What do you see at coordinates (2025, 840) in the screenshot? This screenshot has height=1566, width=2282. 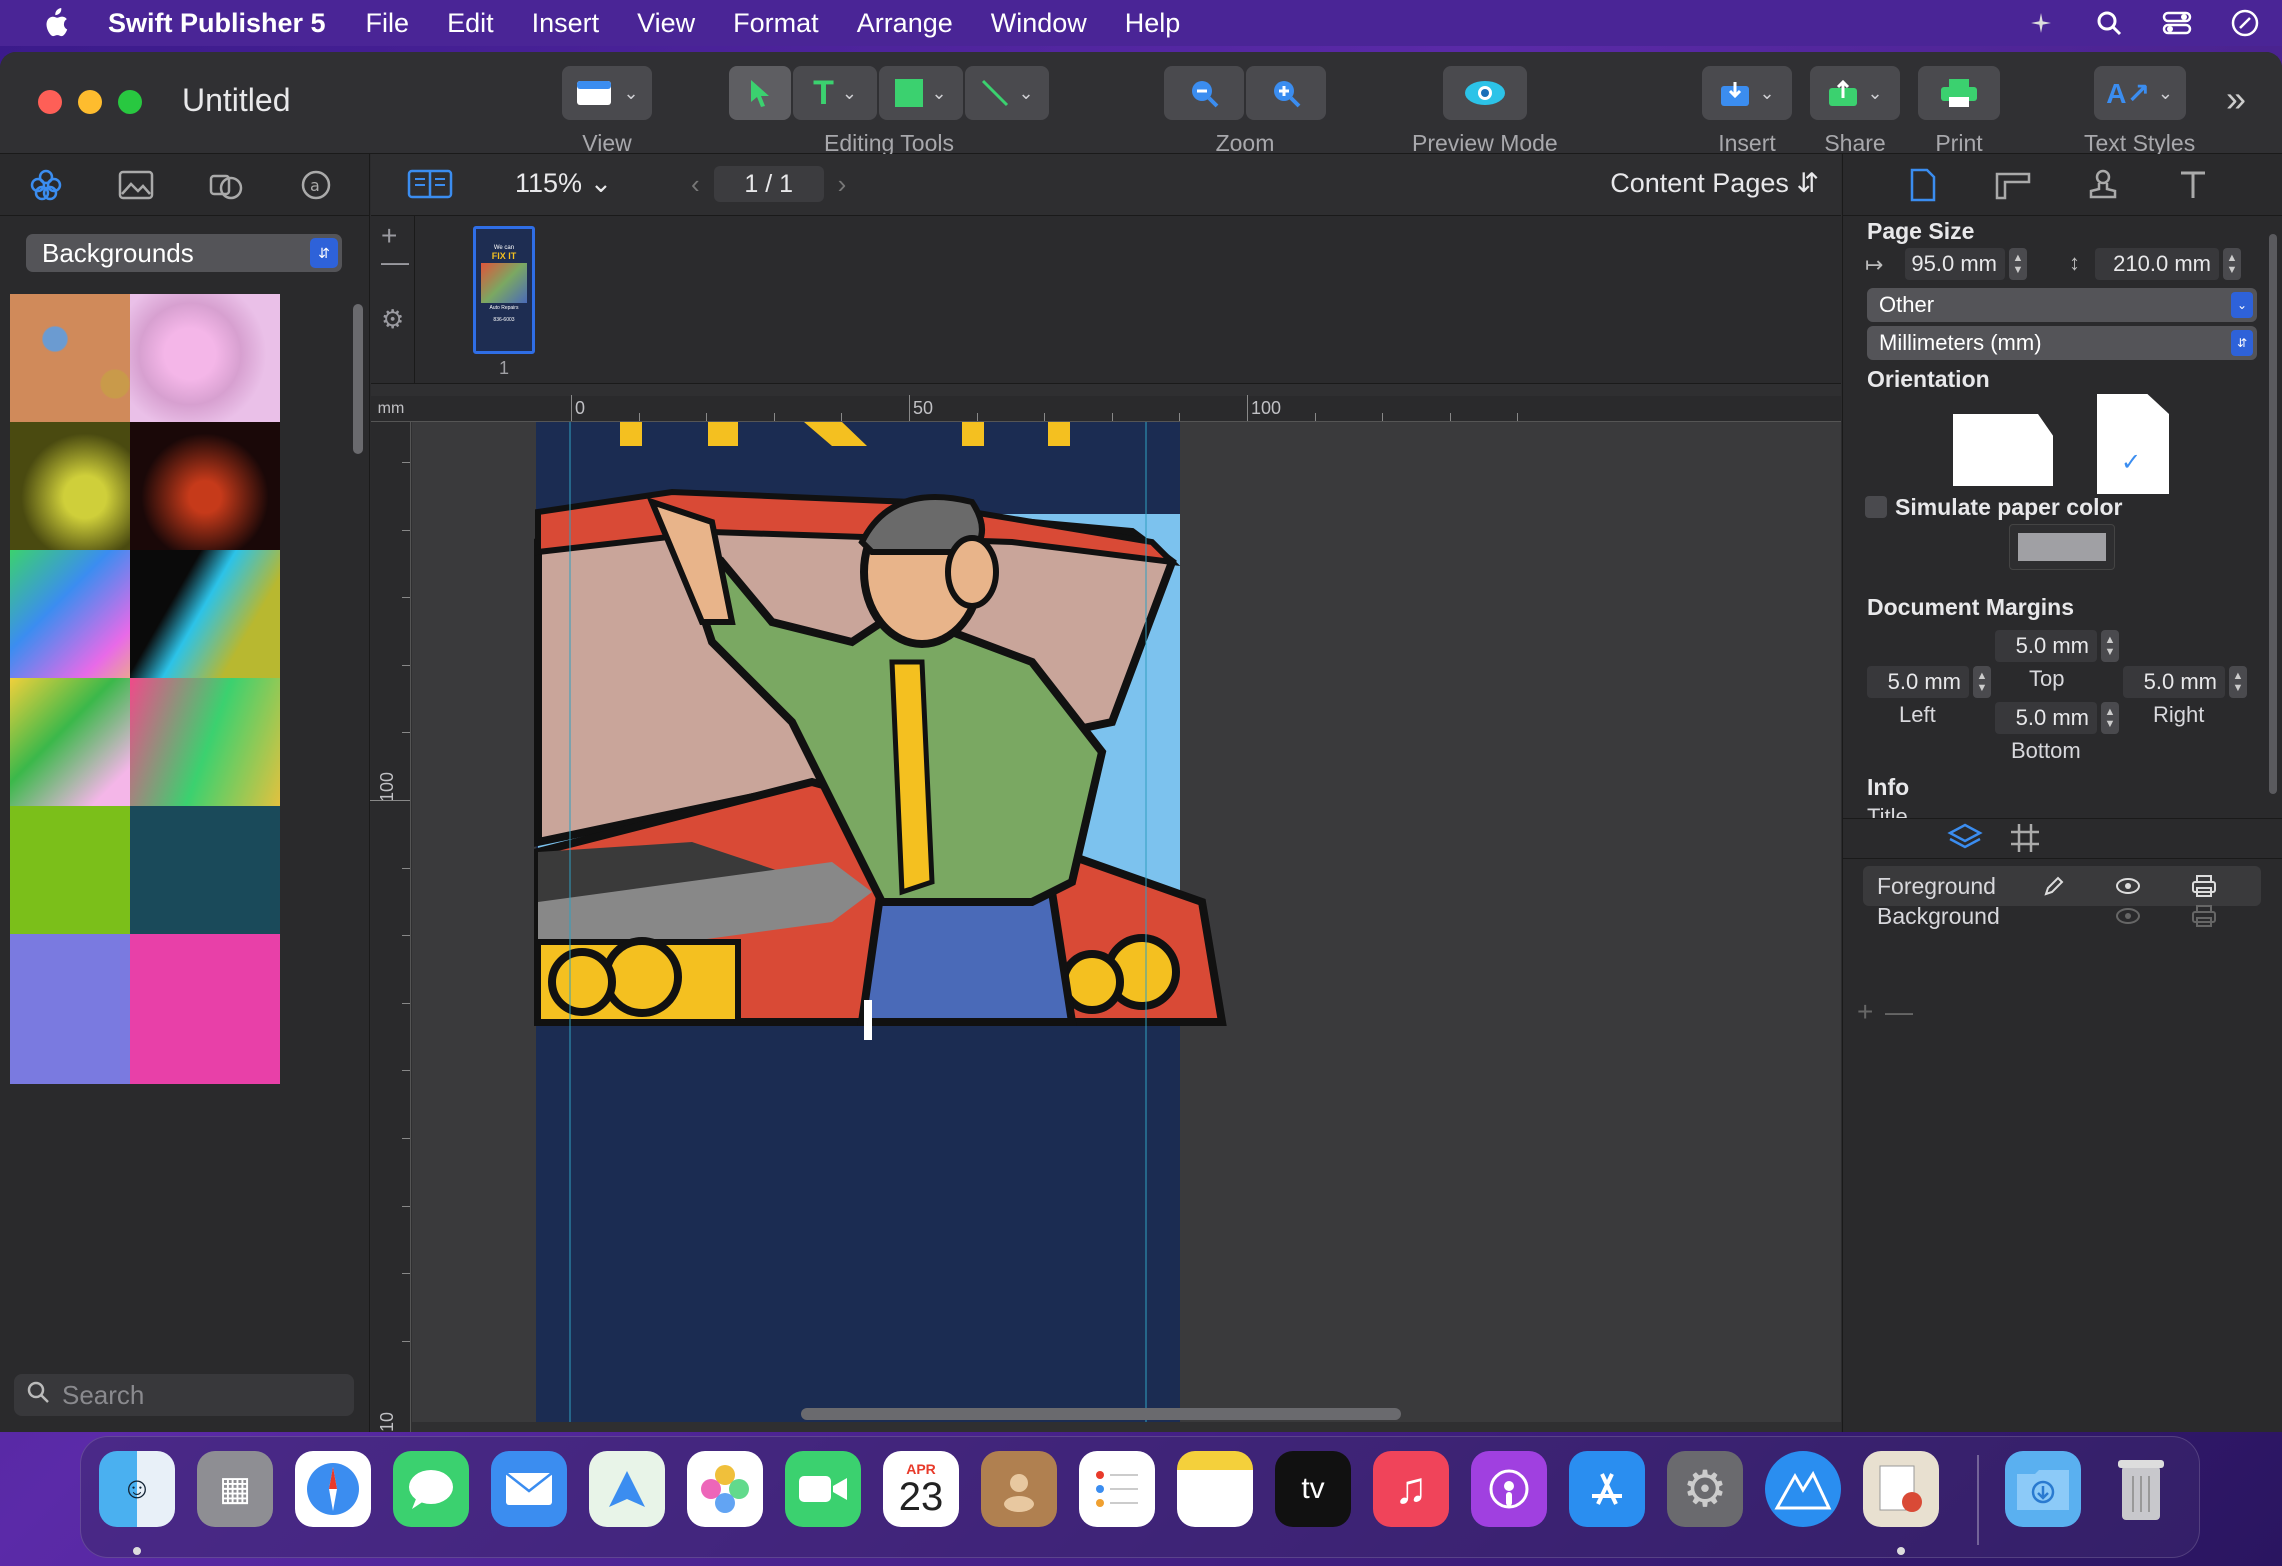 I see `grid-hash-icon` at bounding box center [2025, 840].